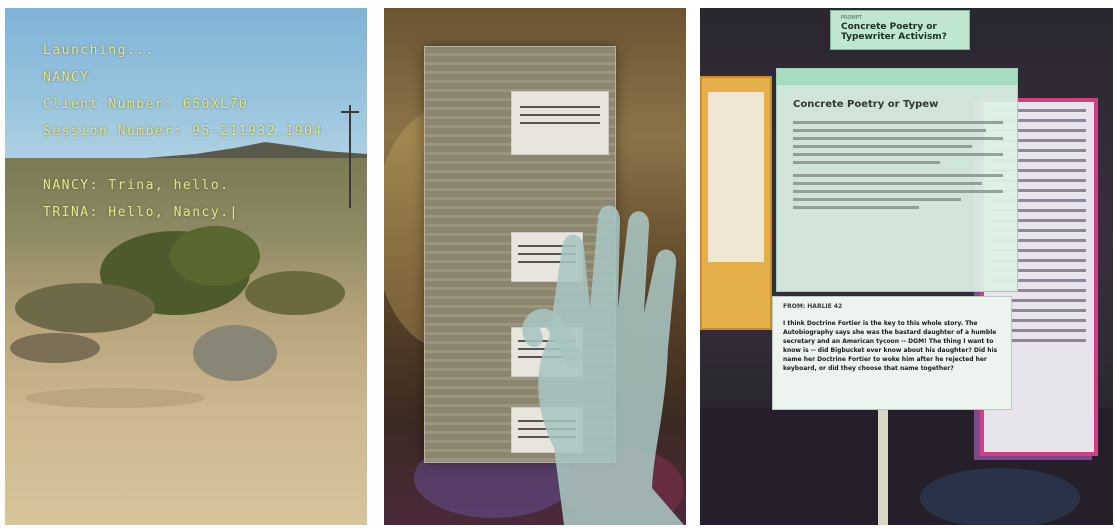  I want to click on speaker-nancy: NANCY, so click(66, 185).